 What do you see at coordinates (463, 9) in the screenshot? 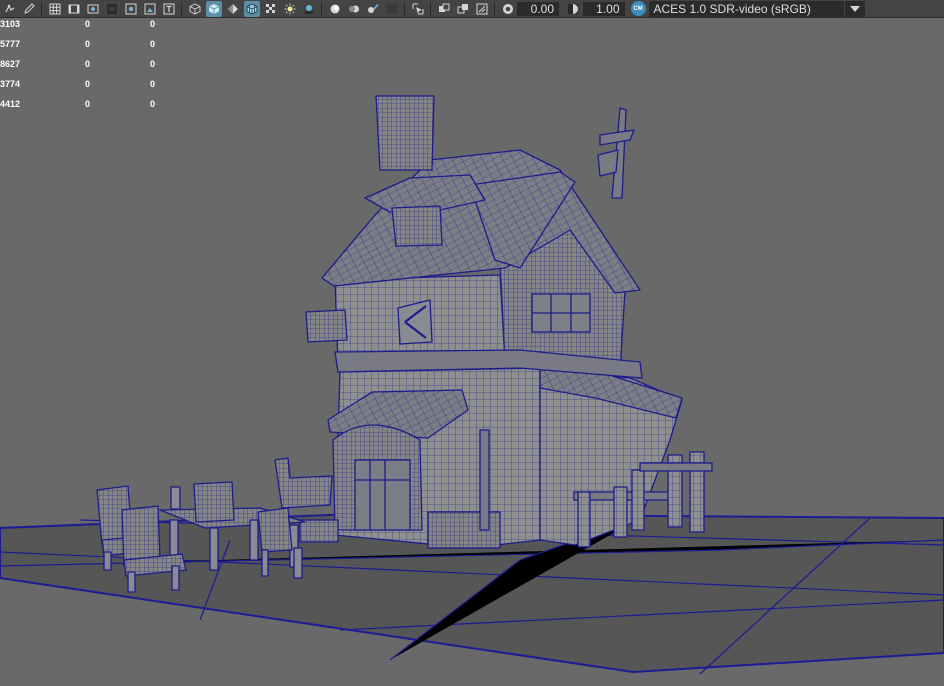
I see `xray-joints-icon` at bounding box center [463, 9].